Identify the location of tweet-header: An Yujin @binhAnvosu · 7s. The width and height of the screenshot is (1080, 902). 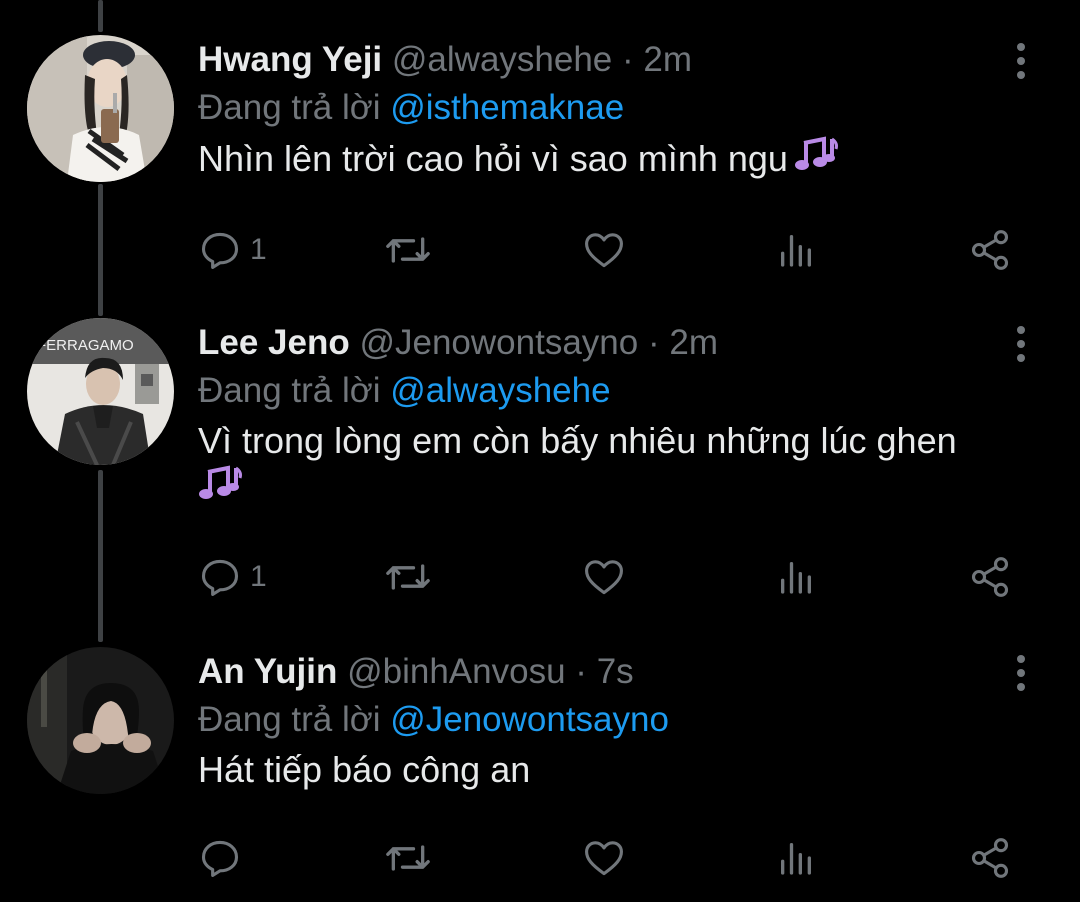
(416, 672).